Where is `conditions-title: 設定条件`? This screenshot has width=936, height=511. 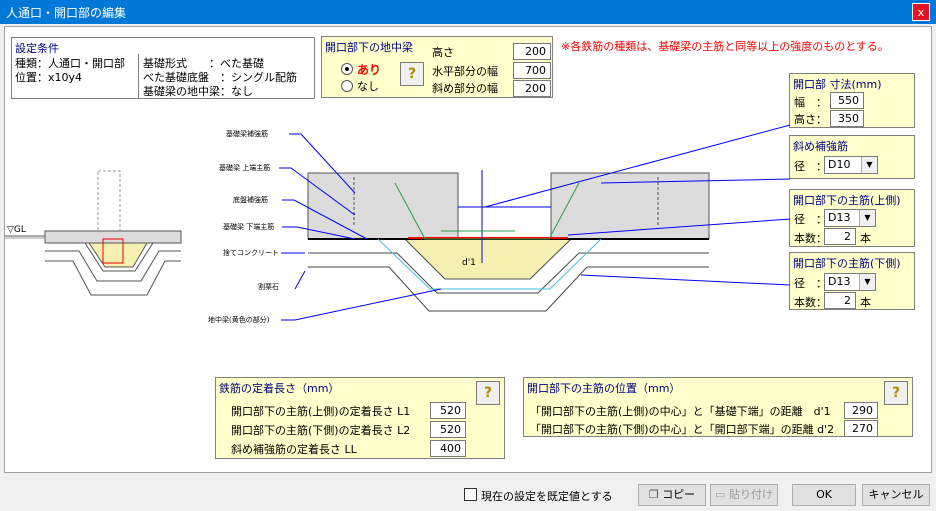
conditions-title: 設定条件 is located at coordinates (37, 48).